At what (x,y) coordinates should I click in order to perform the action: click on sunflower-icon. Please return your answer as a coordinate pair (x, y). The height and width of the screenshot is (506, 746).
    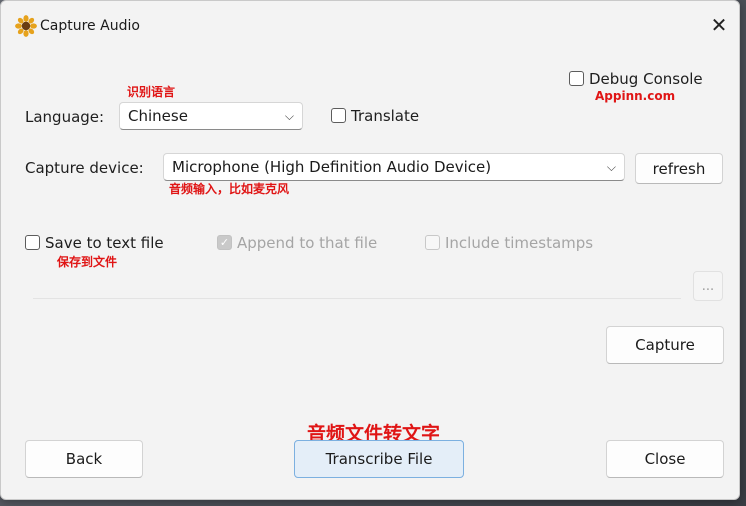
    Looking at the image, I should click on (26, 26).